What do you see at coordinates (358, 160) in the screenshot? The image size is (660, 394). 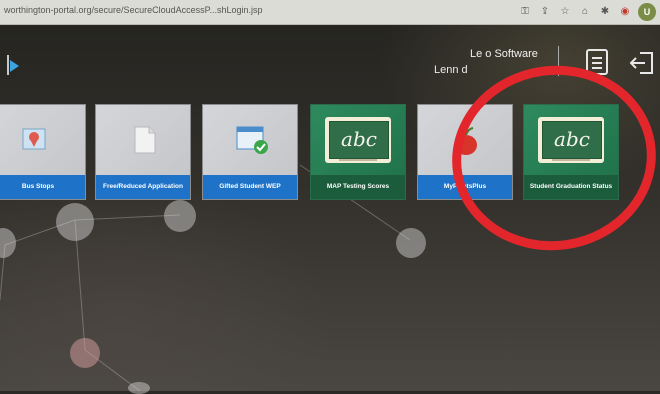 I see `chalk-tray` at bounding box center [358, 160].